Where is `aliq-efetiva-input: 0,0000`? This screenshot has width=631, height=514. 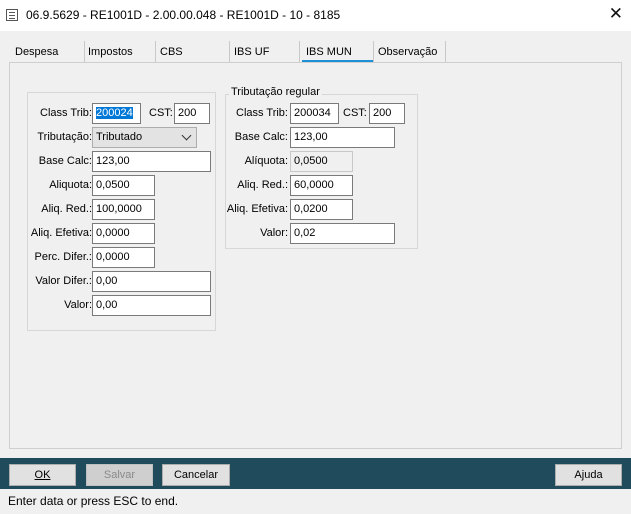 aliq-efetiva-input: 0,0000 is located at coordinates (123, 233).